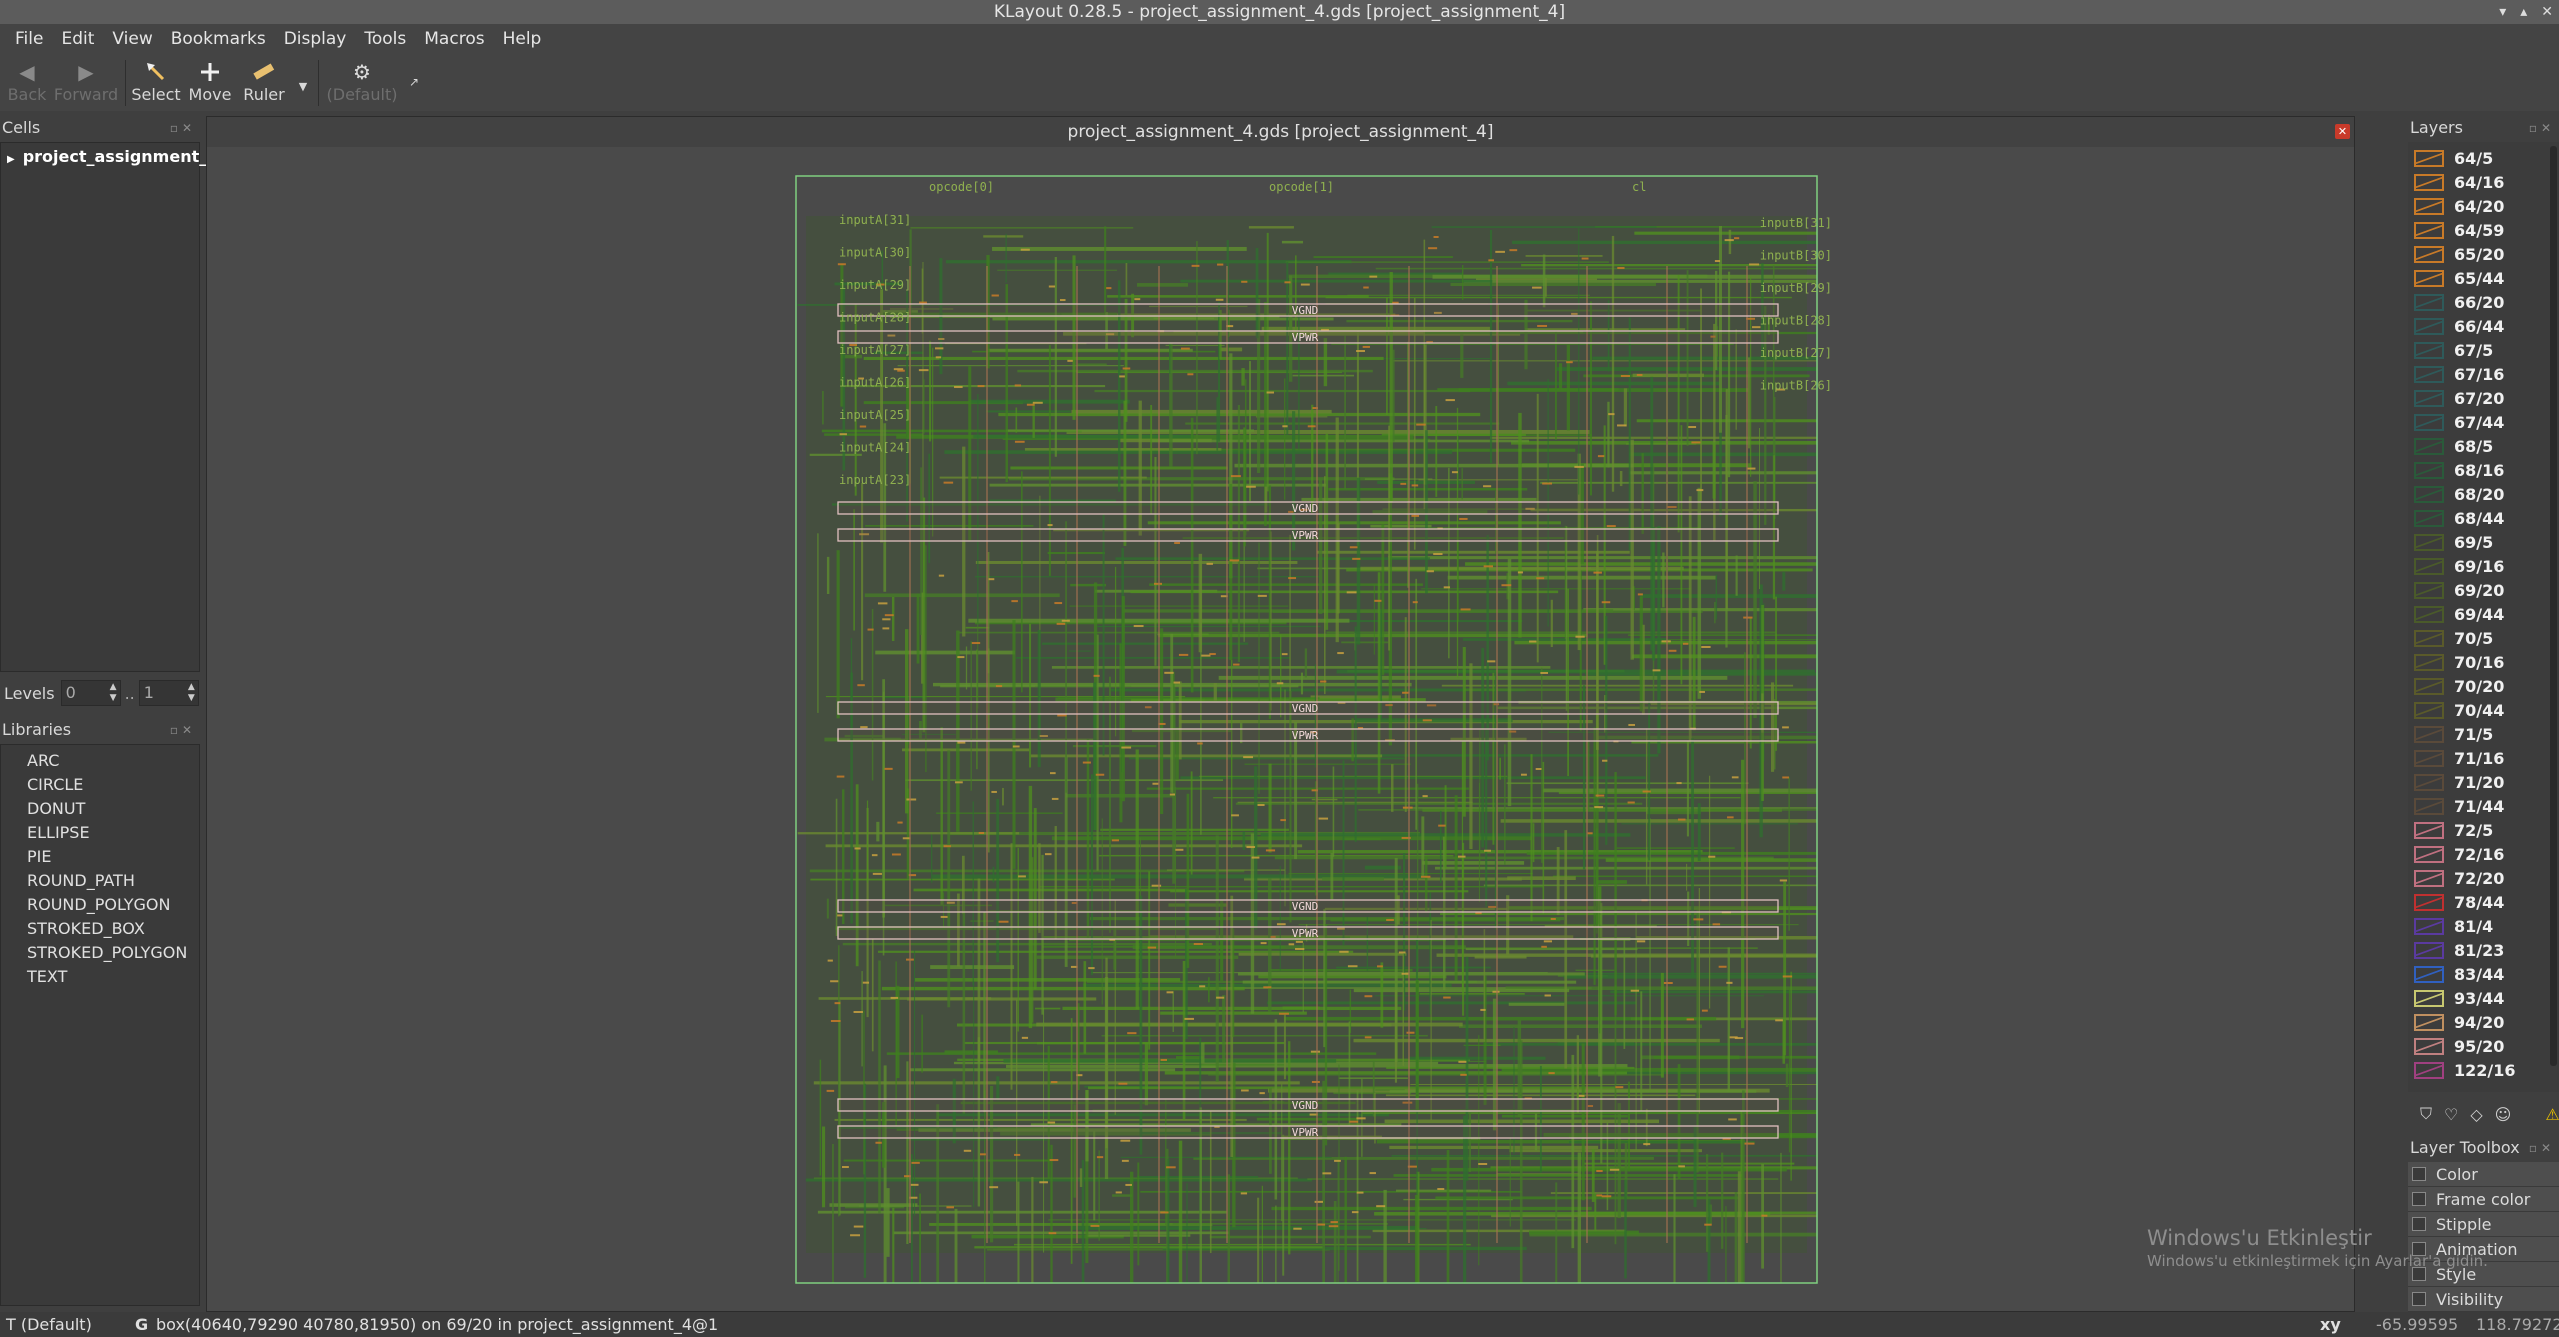  Describe the element at coordinates (2483, 1299) in the screenshot. I see `toolbox-visibility: Visibility` at that location.